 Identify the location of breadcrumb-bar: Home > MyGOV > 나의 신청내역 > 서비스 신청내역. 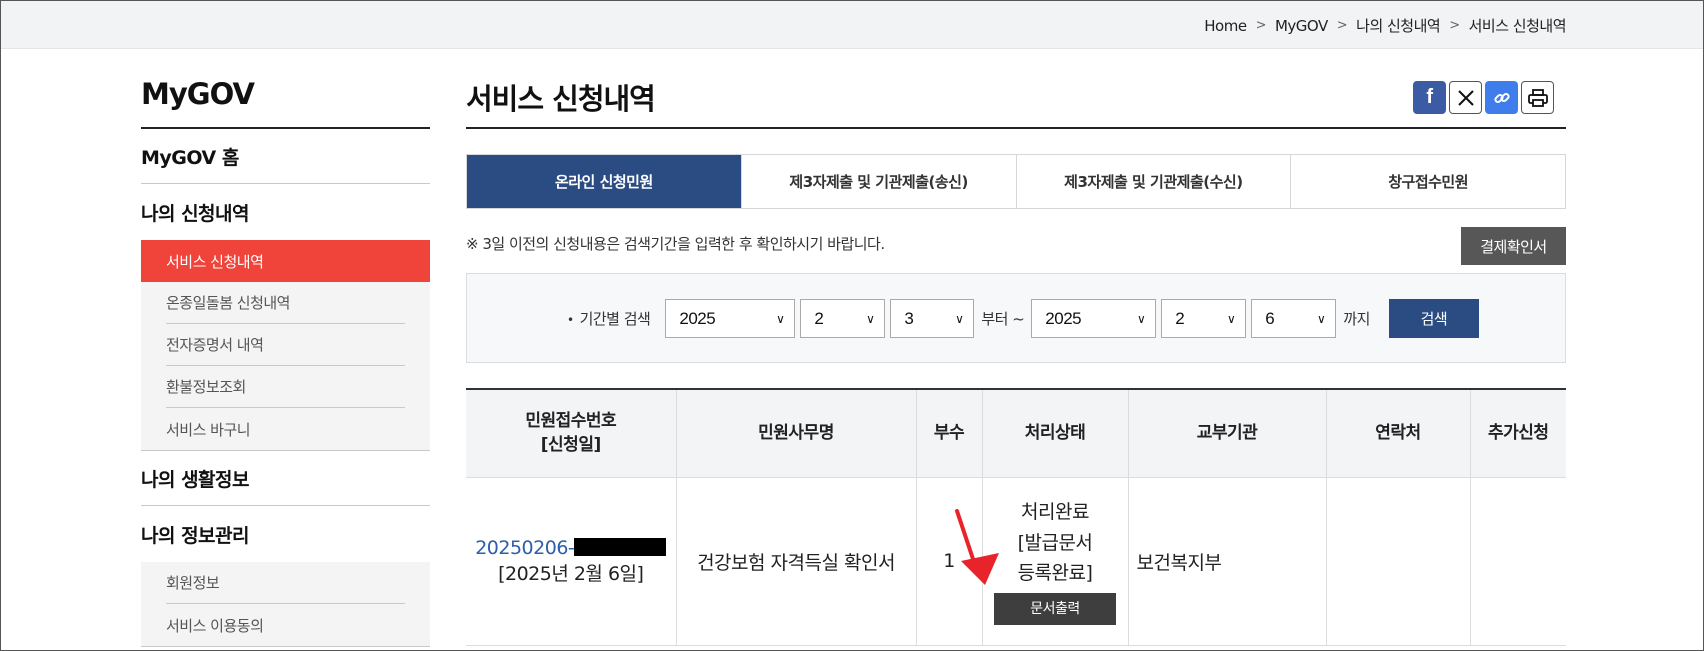
(852, 25).